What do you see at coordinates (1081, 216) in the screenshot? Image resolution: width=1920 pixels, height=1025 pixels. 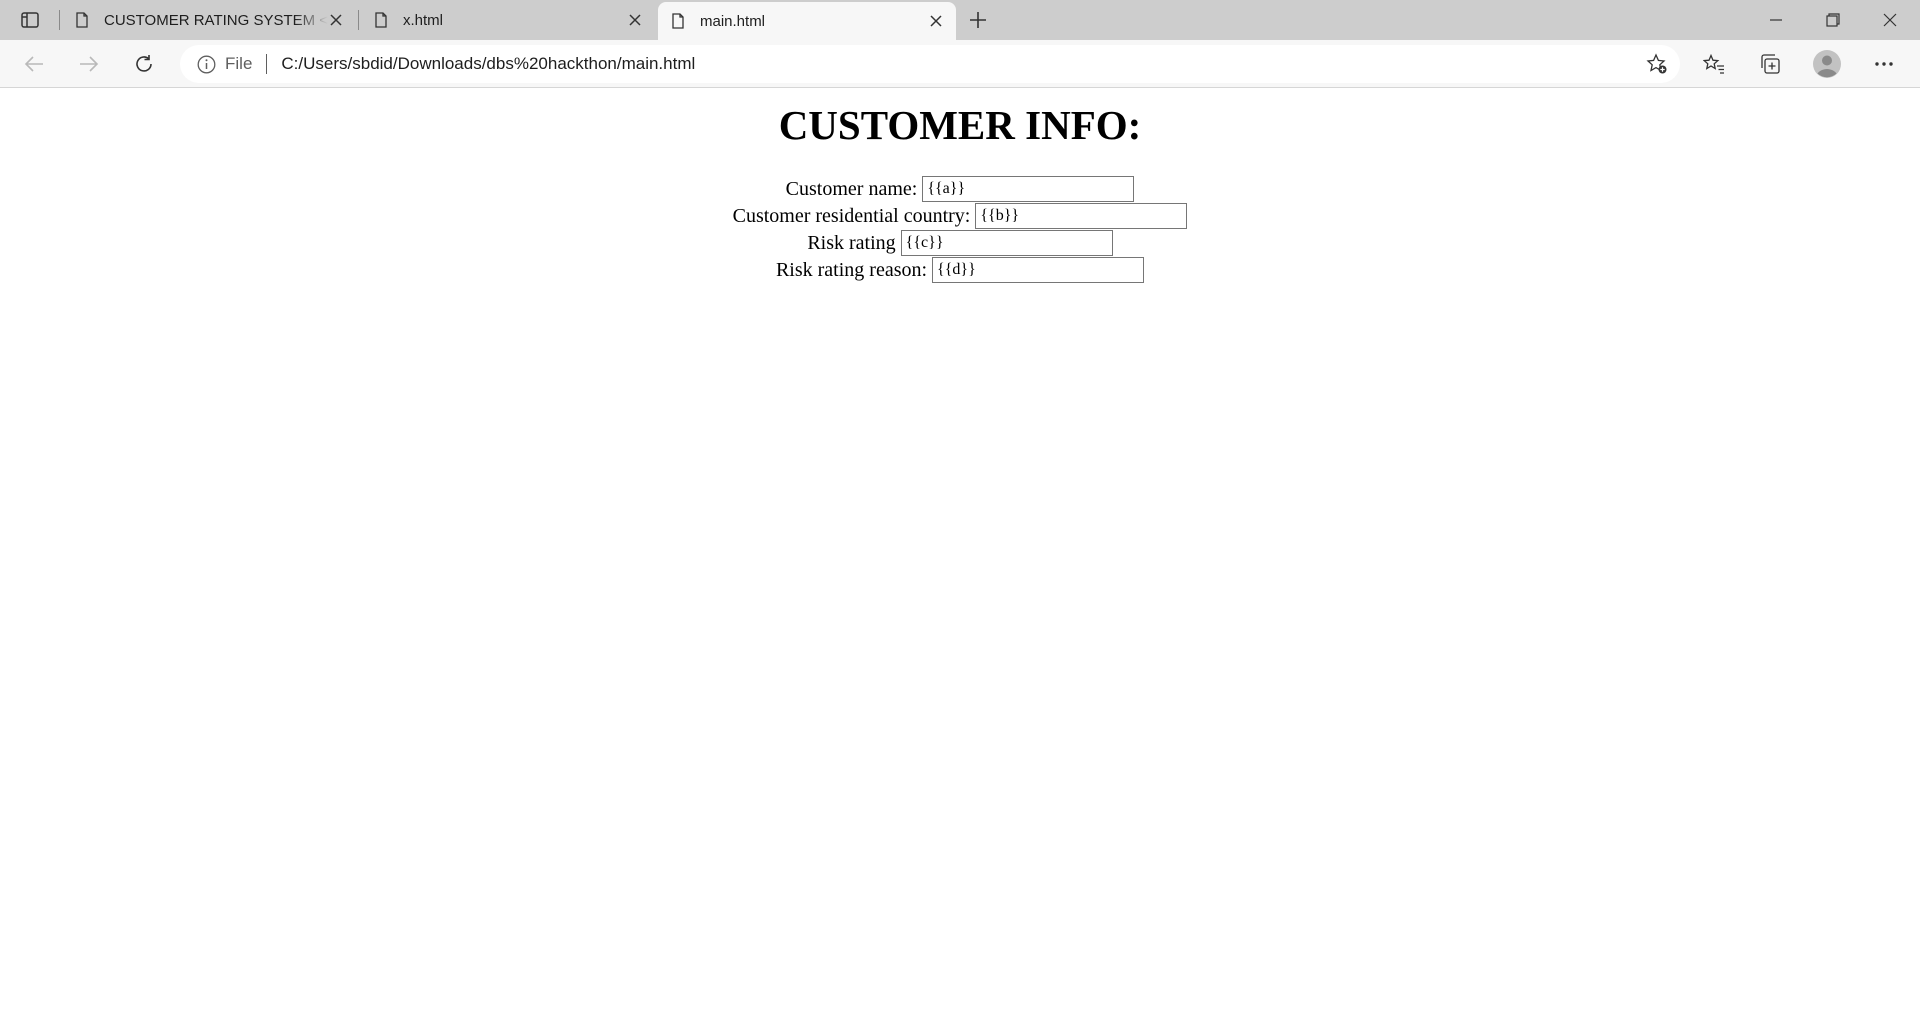 I see `customer-country-field` at bounding box center [1081, 216].